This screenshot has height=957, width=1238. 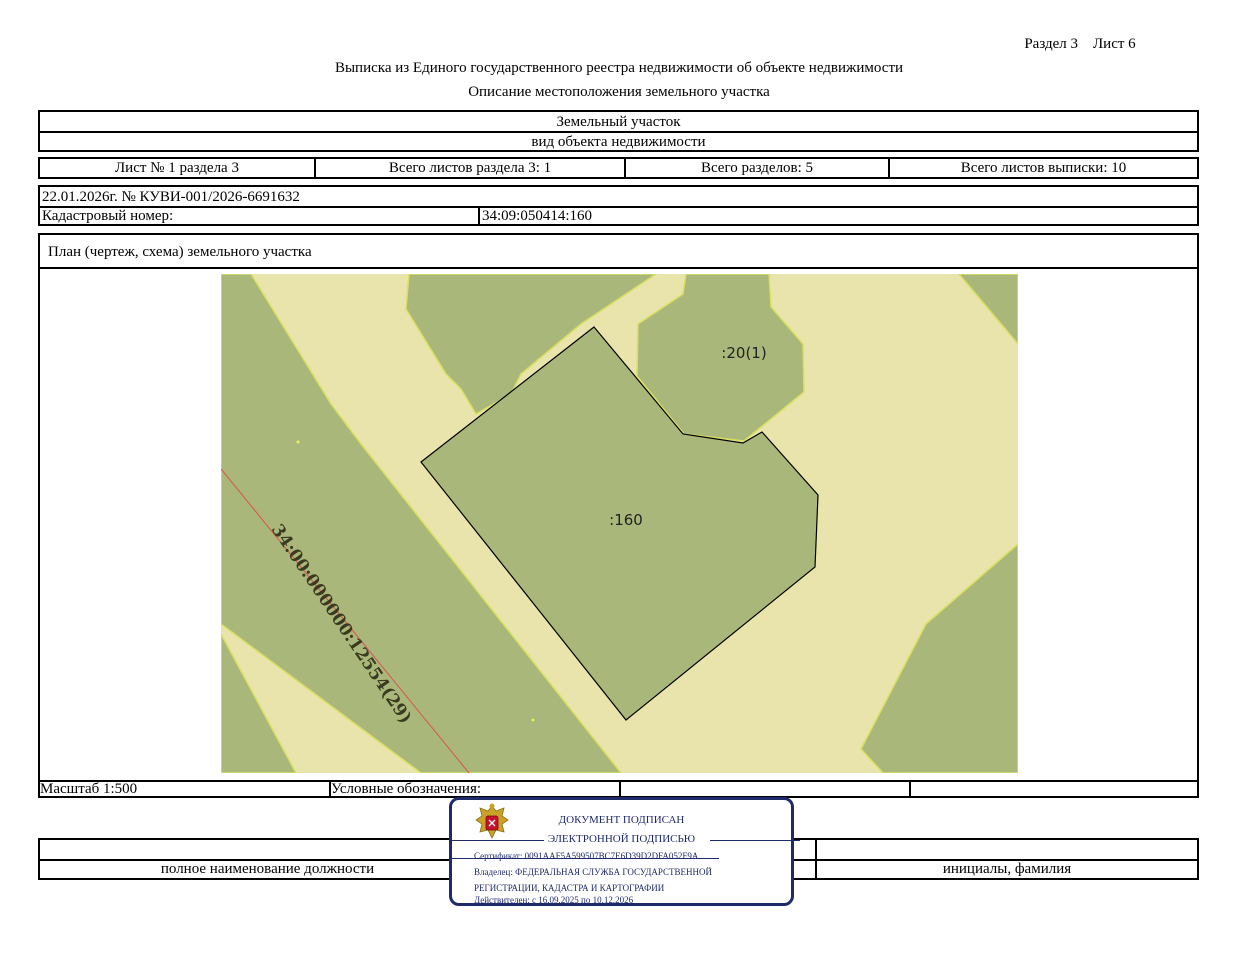 What do you see at coordinates (406, 789) in the screenshot?
I see `legend-label: Условные обозначения:` at bounding box center [406, 789].